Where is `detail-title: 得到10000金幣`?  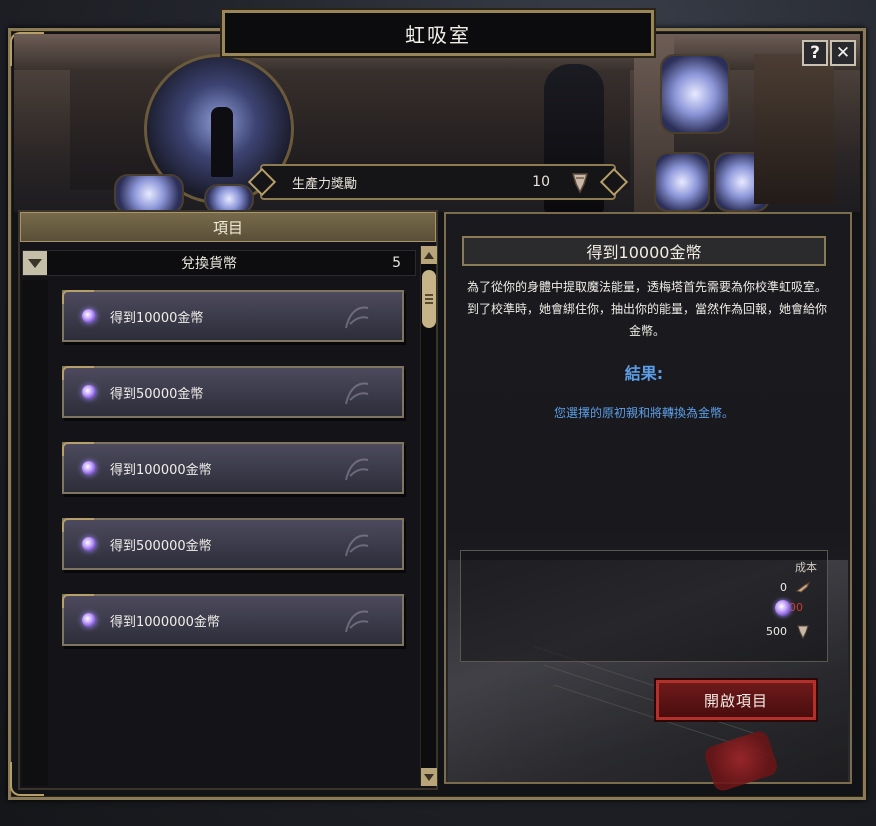 detail-title: 得到10000金幣 is located at coordinates (644, 251).